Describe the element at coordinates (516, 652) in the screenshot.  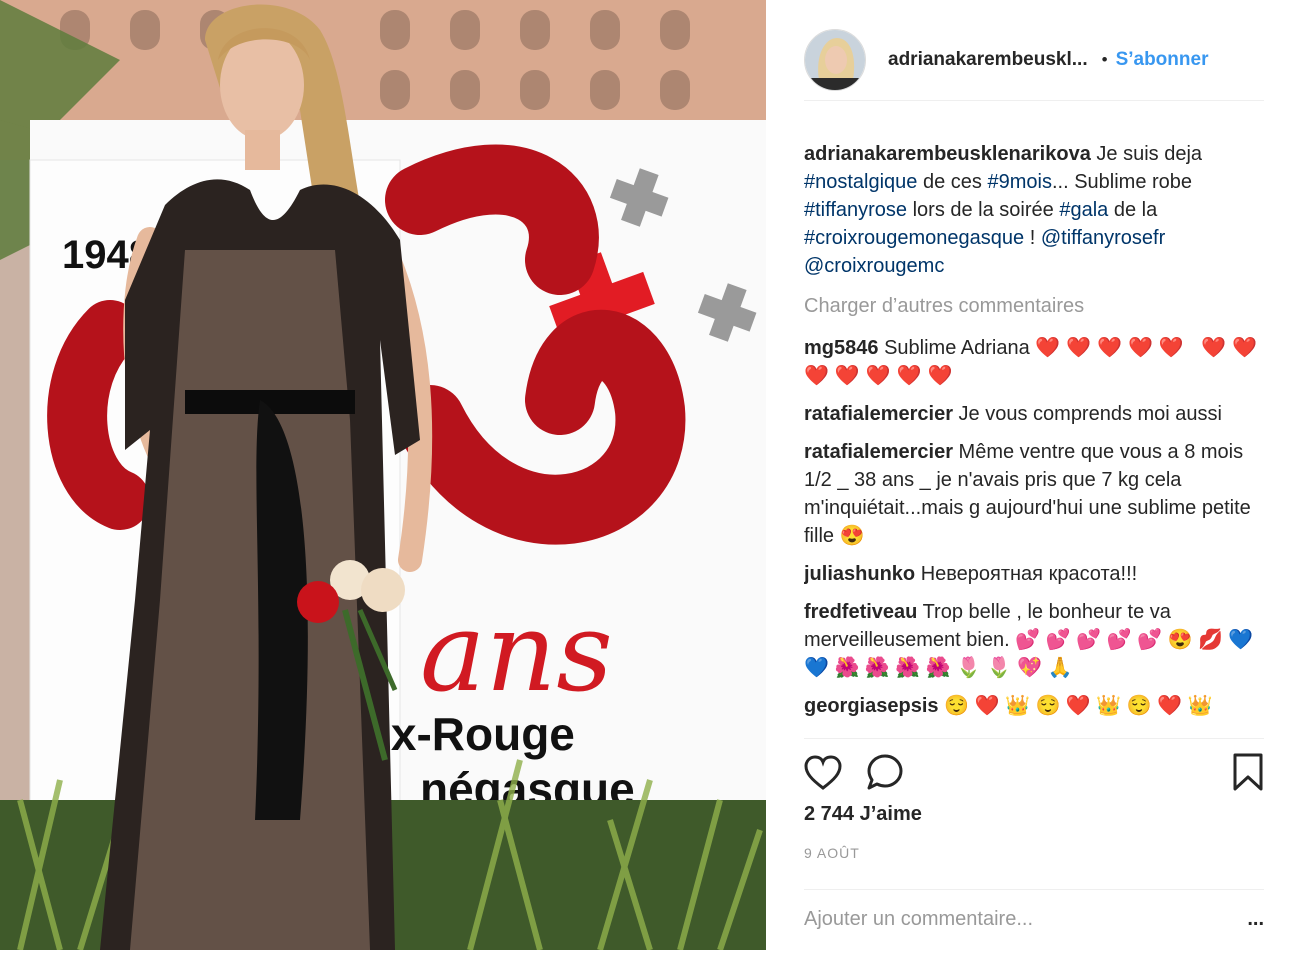
I see `sign-script: ans` at that location.